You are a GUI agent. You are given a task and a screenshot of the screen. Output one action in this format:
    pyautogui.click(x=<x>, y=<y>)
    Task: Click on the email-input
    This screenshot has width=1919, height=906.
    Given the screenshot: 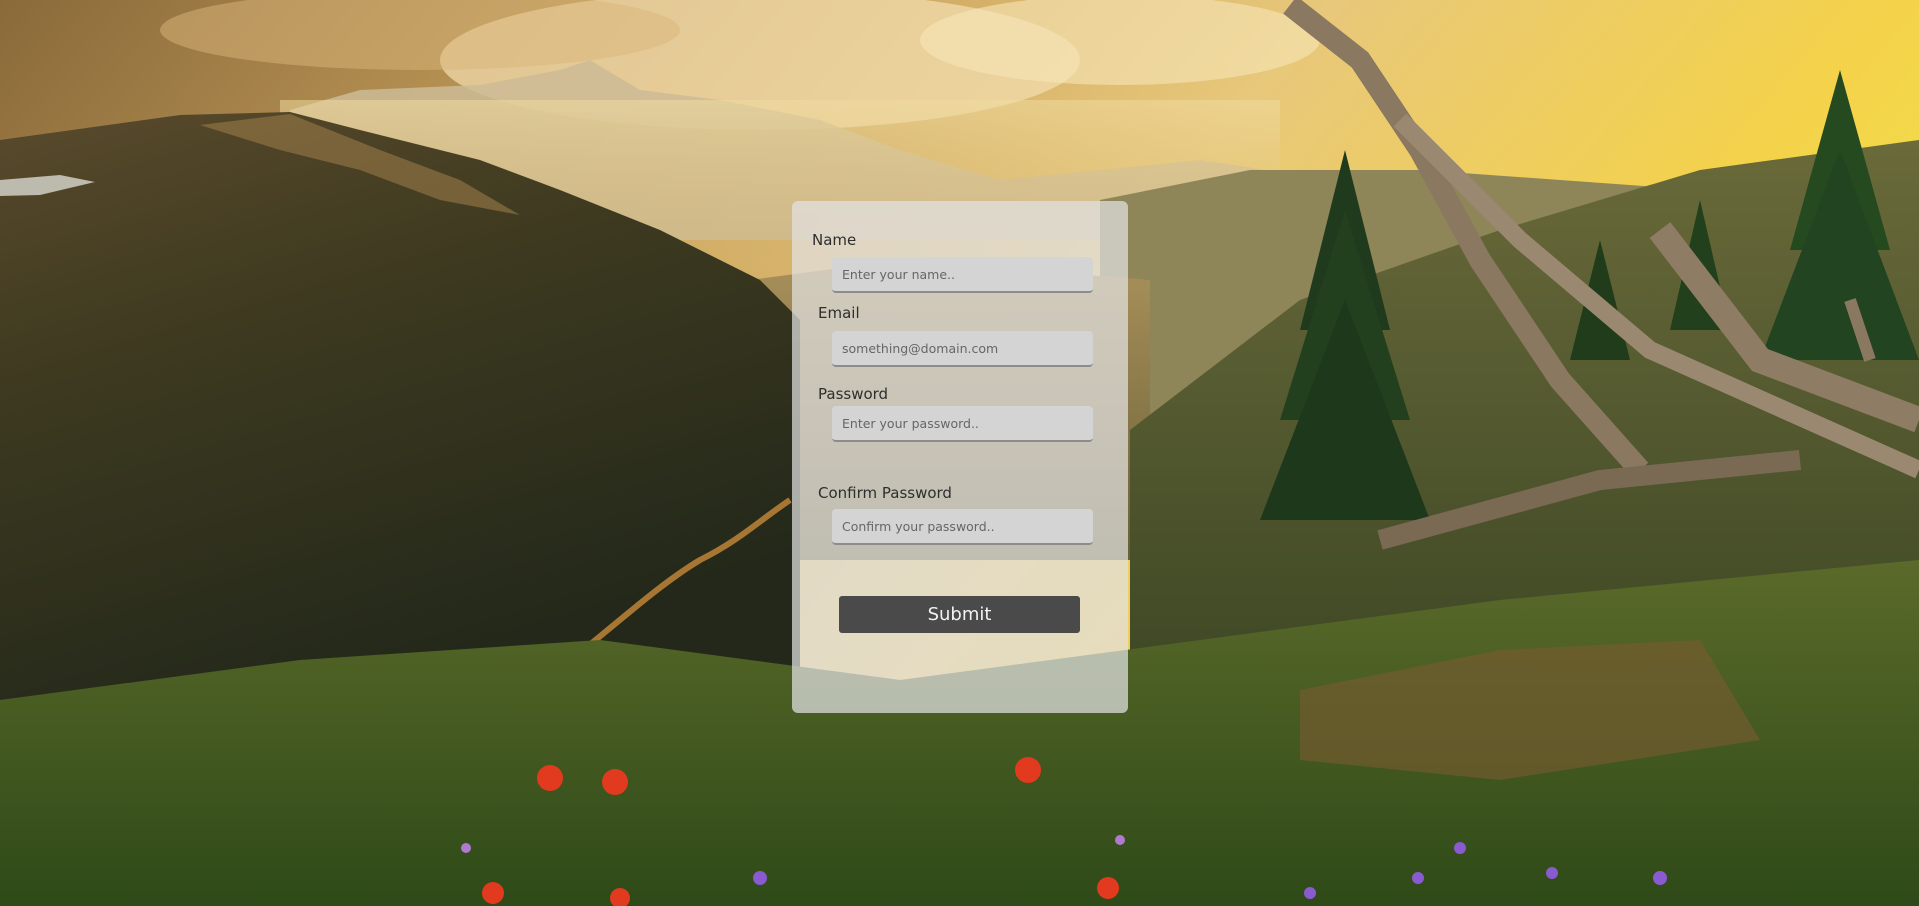 What is the action you would take?
    pyautogui.click(x=962, y=349)
    